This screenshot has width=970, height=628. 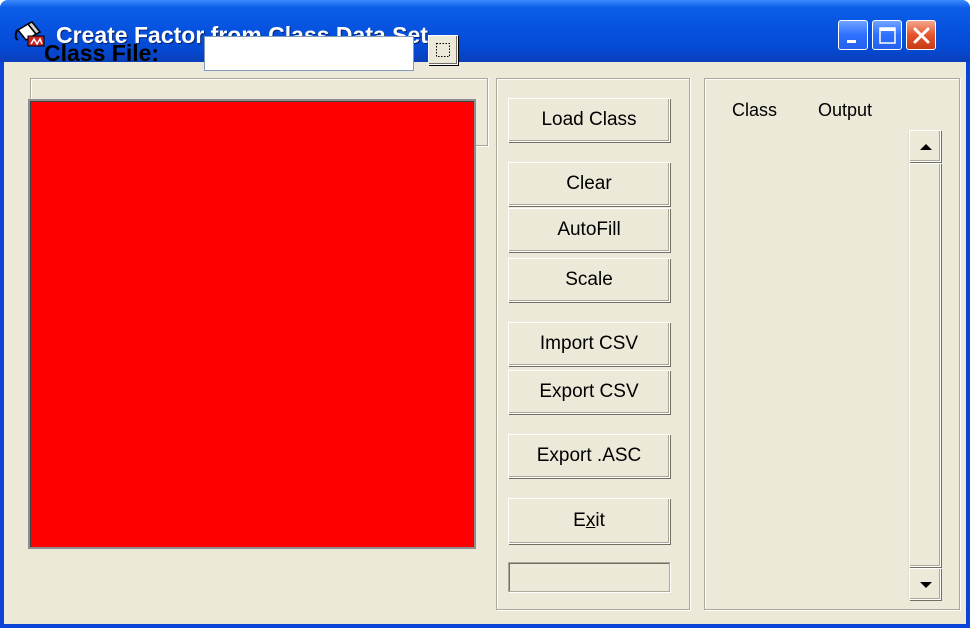 I want to click on minimize-button, so click(x=853, y=35).